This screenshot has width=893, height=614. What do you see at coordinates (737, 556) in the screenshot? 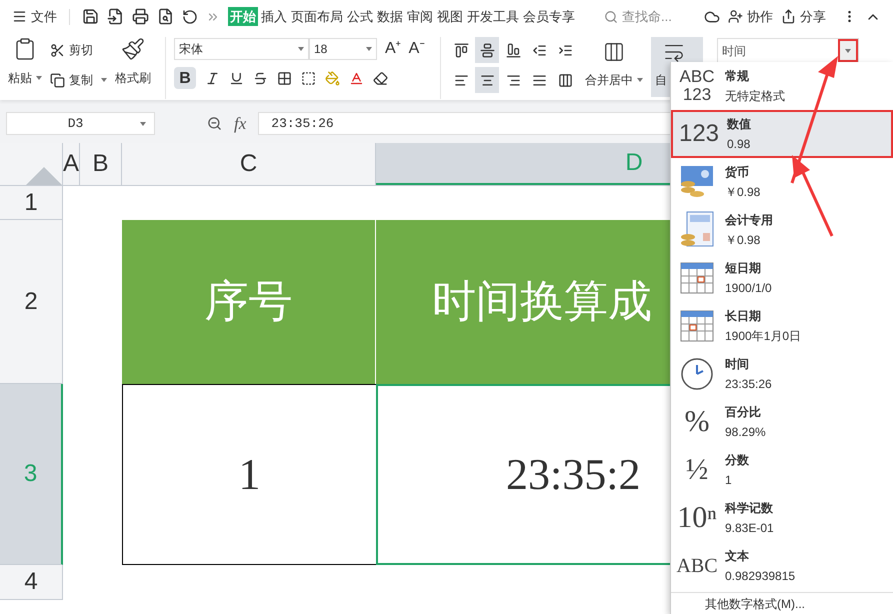
I see `format-name: 文本` at bounding box center [737, 556].